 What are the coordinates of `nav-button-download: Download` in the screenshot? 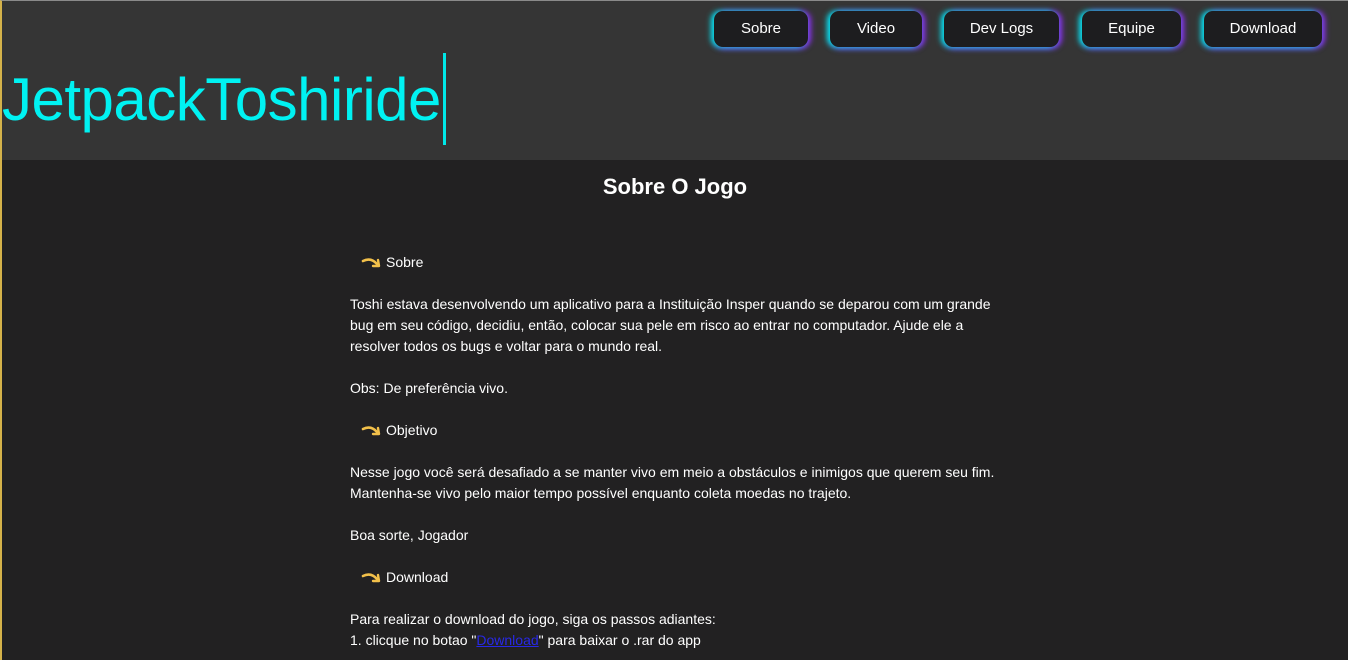 It's located at (1263, 29).